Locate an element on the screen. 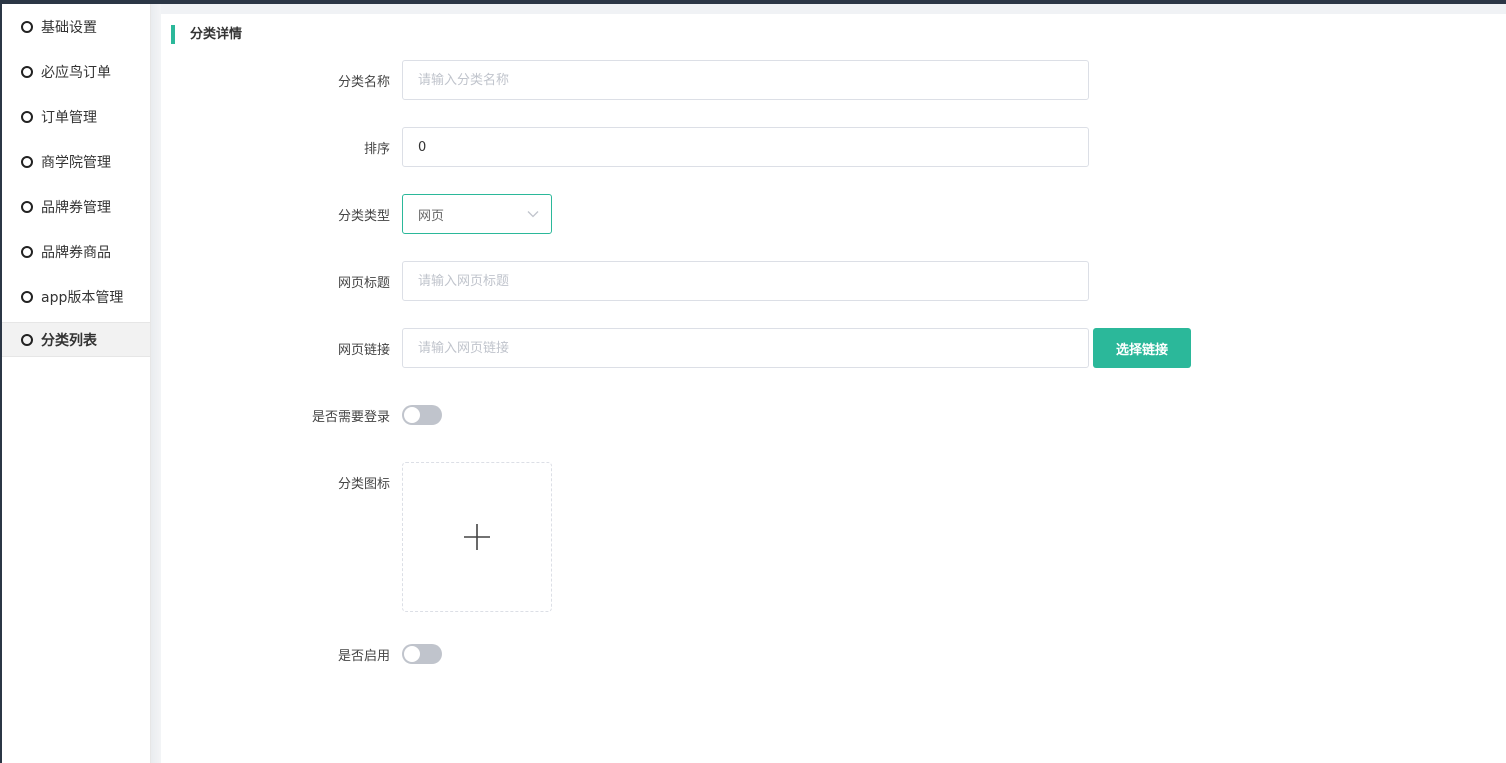 The width and height of the screenshot is (1506, 763). sidebar-item-biyingniao-orders: 必应鸟订单 is located at coordinates (76, 71).